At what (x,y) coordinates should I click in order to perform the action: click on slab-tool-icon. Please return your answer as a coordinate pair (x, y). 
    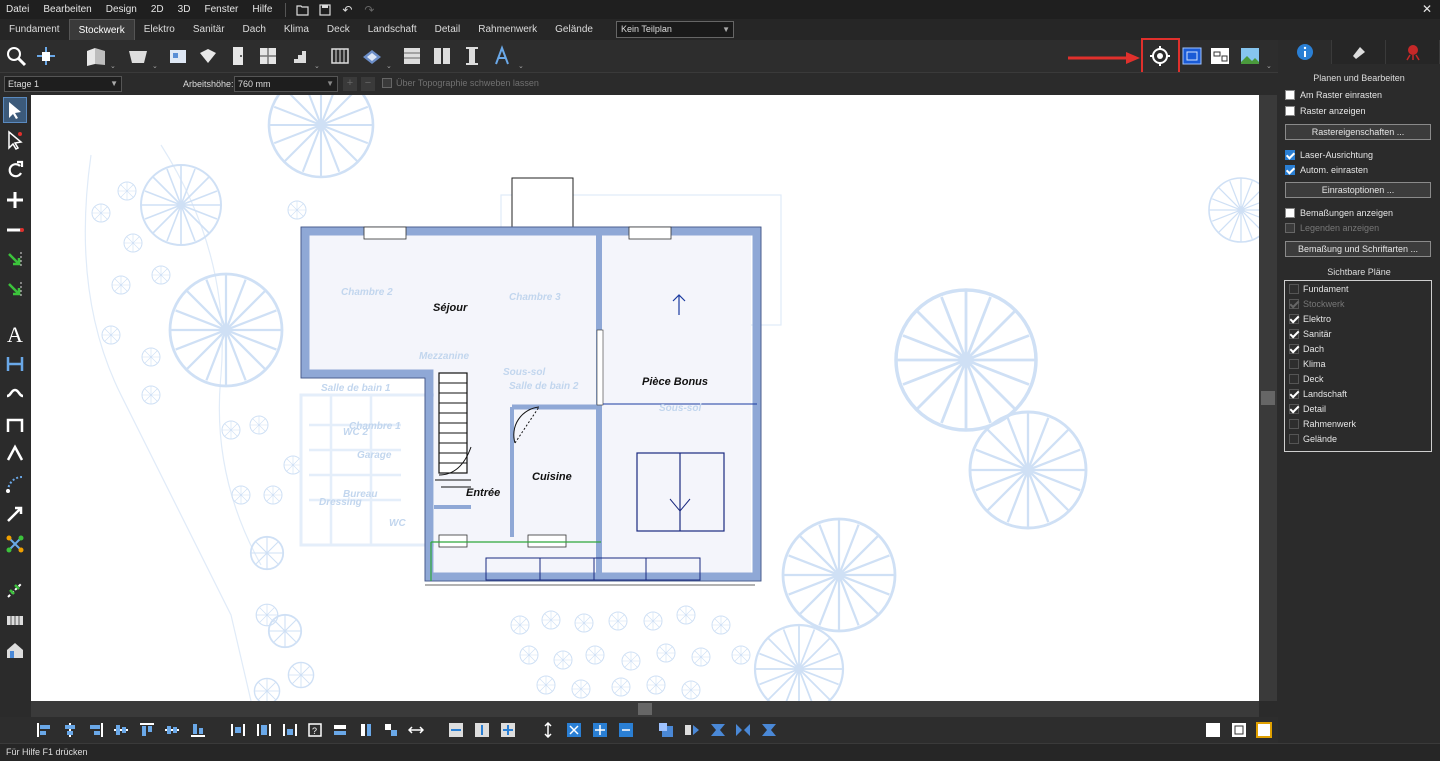
    Looking at the image, I should click on (208, 56).